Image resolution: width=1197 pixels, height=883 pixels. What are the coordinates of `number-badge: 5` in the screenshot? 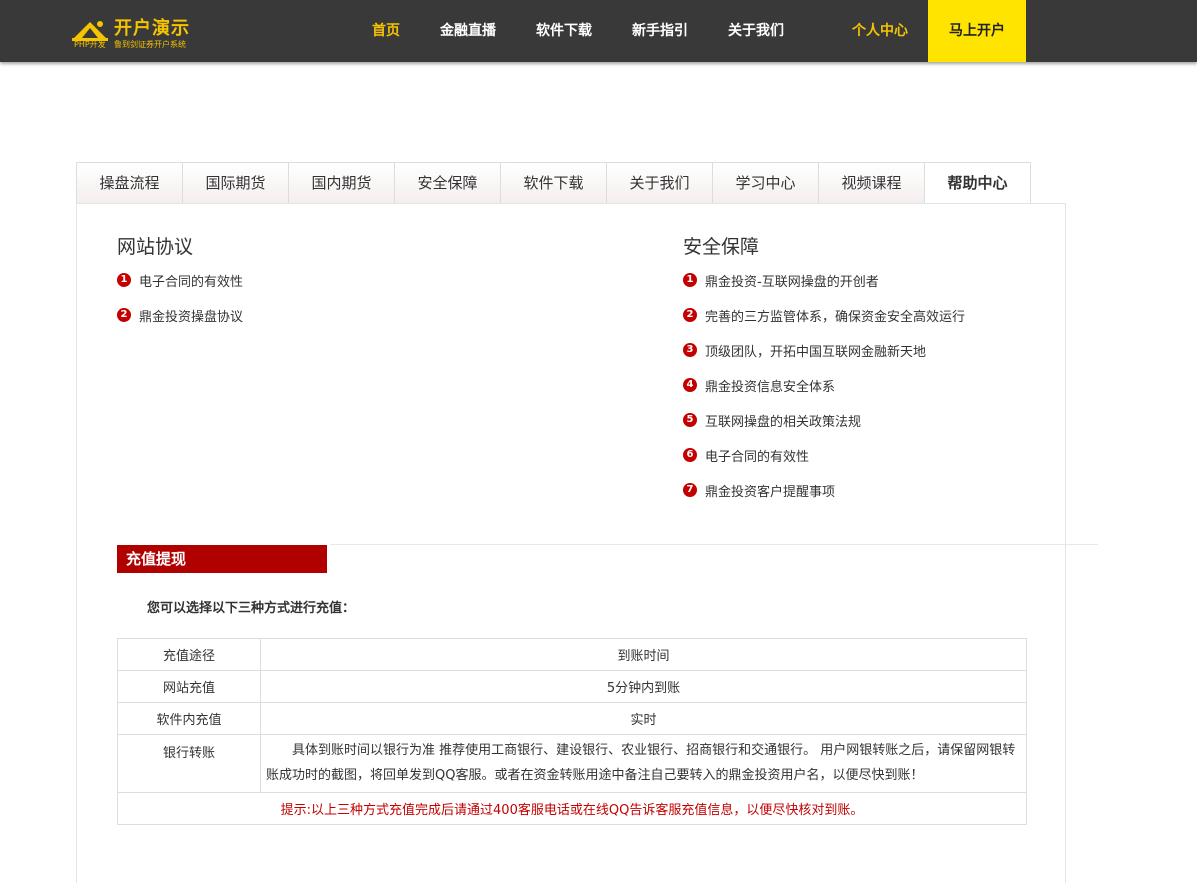 It's located at (690, 419).